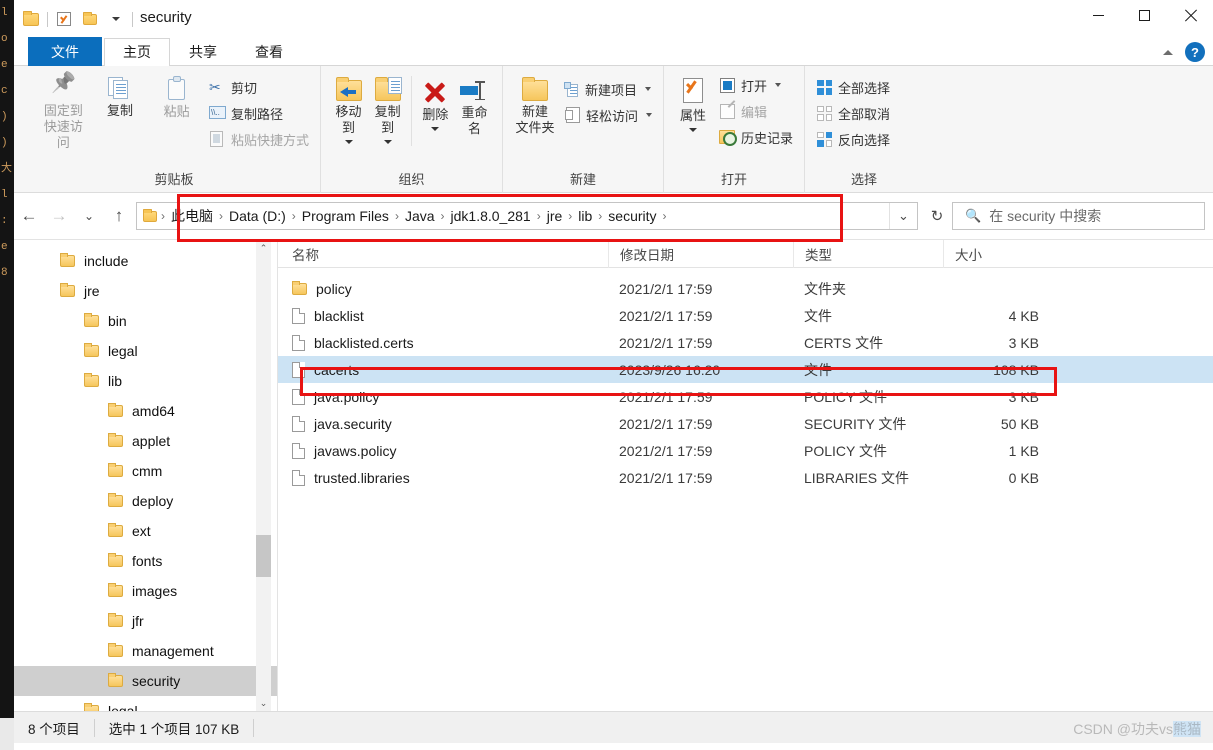 This screenshot has width=1213, height=750. I want to click on delete-button: 删除, so click(435, 105).